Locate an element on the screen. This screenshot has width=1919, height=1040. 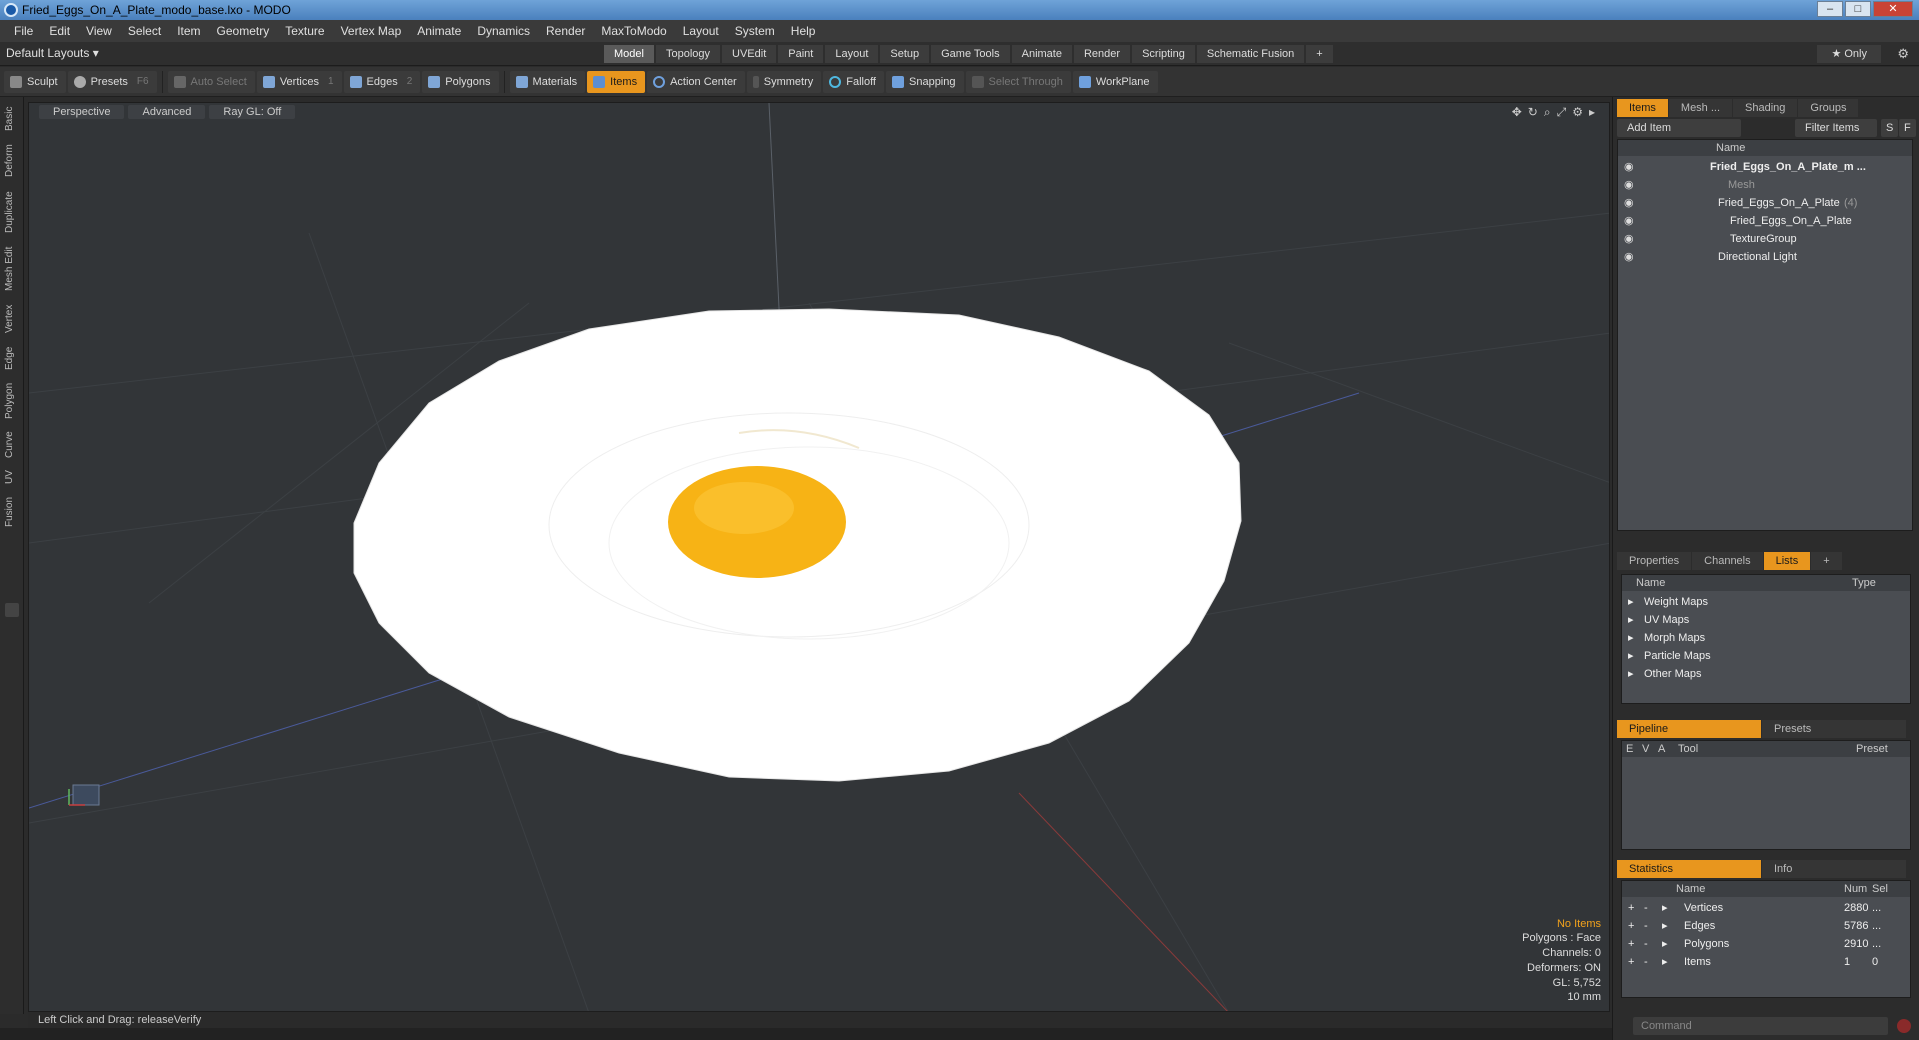
menu-edit: Edit is located at coordinates (59, 31).